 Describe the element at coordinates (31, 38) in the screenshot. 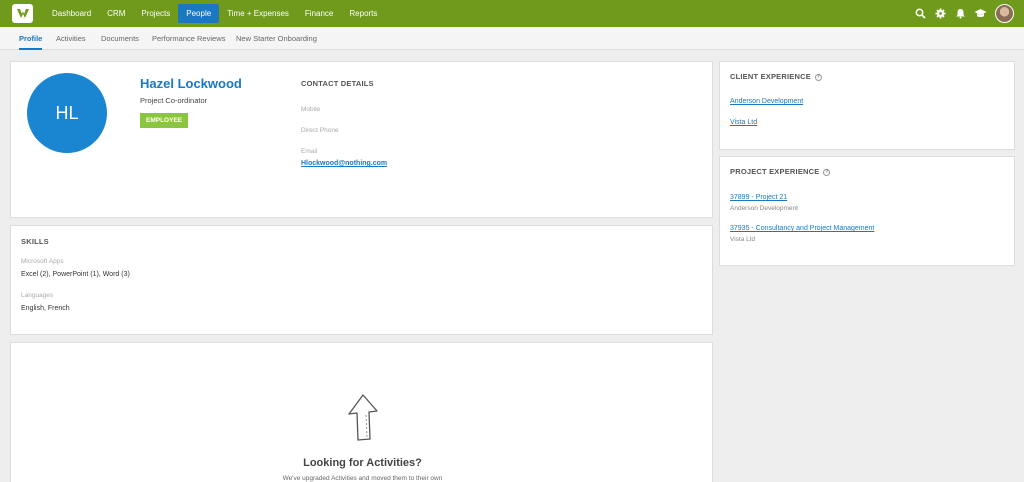

I see `tab-profile: Profile` at that location.